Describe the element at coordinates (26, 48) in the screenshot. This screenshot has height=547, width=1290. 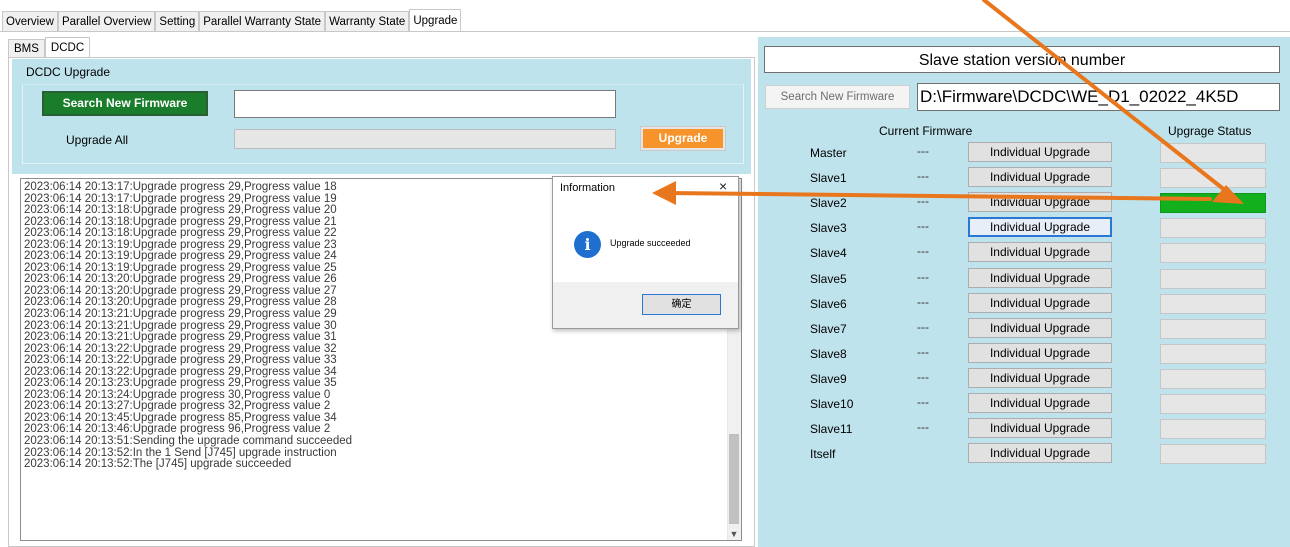
I see `tab-bms: BMS` at that location.